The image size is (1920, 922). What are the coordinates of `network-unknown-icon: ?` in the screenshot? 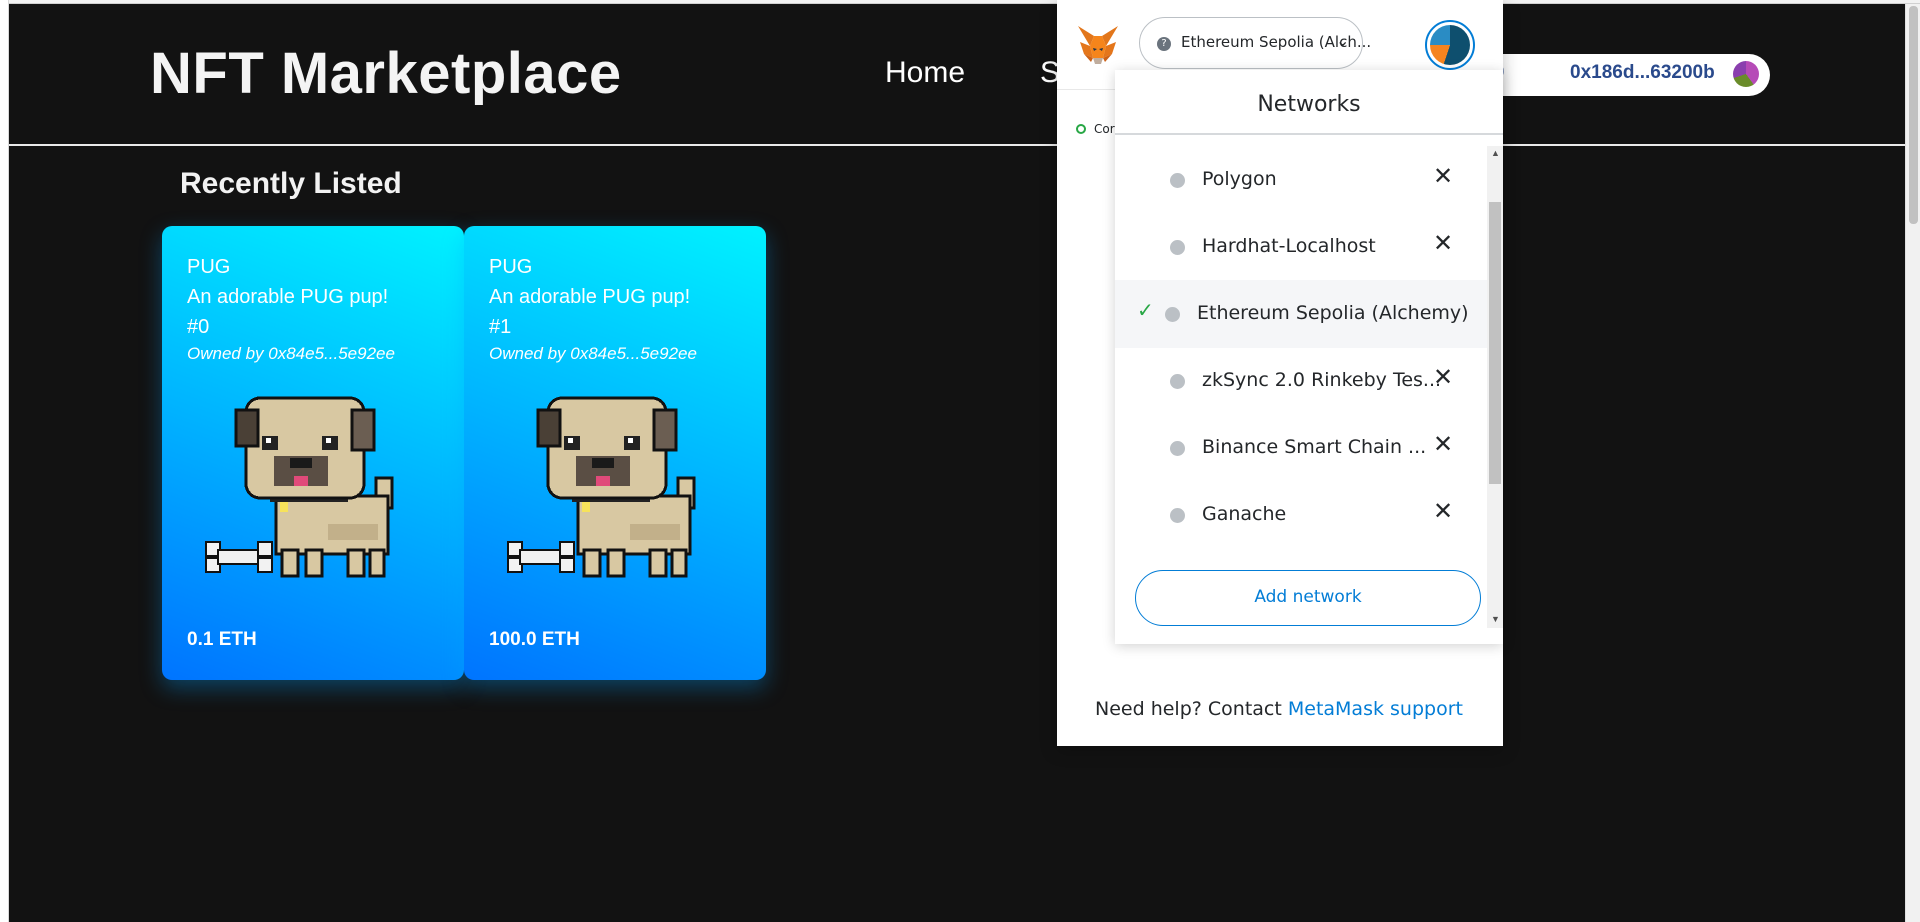 It's located at (1164, 44).